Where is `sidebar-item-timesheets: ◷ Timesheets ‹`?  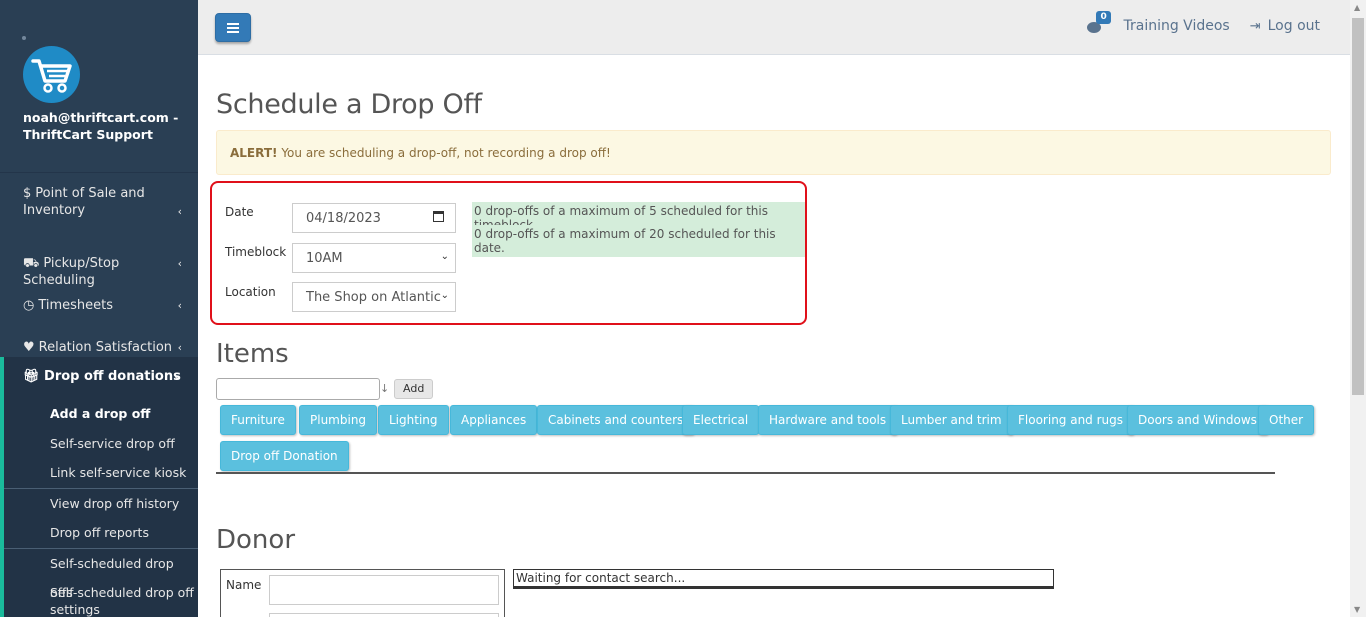
sidebar-item-timesheets: ◷ Timesheets ‹ is located at coordinates (99, 306).